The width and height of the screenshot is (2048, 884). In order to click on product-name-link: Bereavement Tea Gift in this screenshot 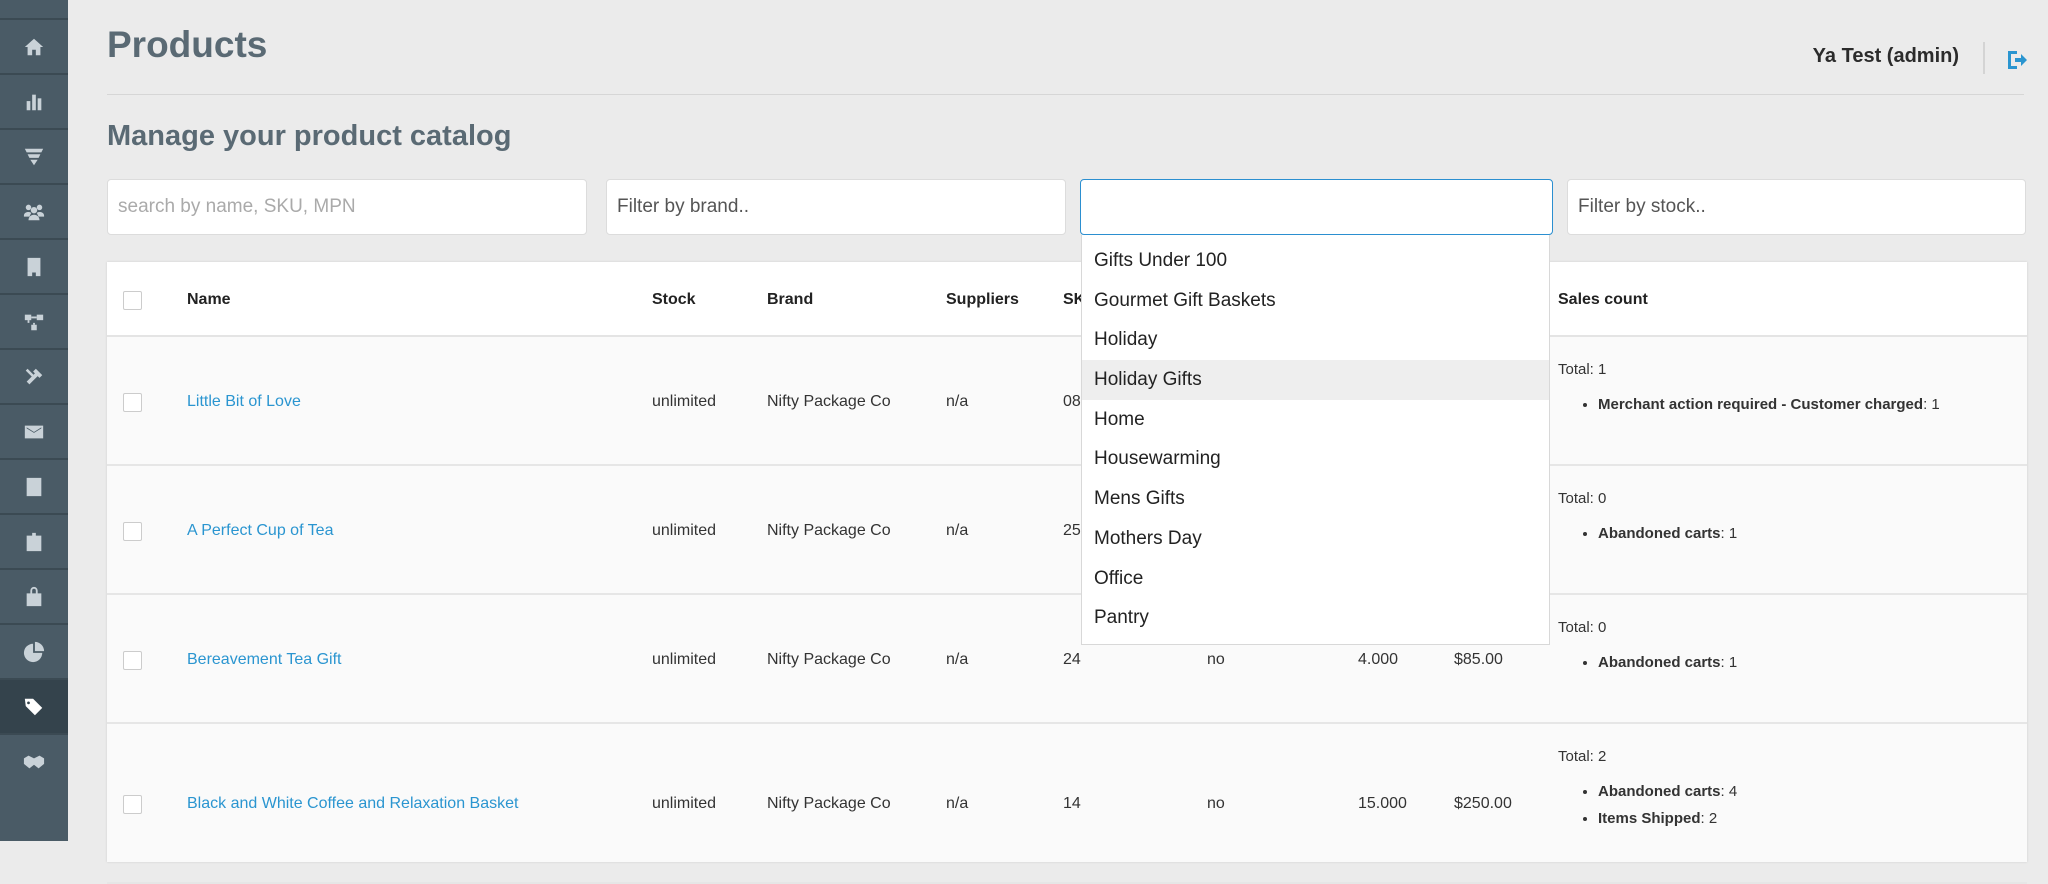, I will do `click(264, 660)`.